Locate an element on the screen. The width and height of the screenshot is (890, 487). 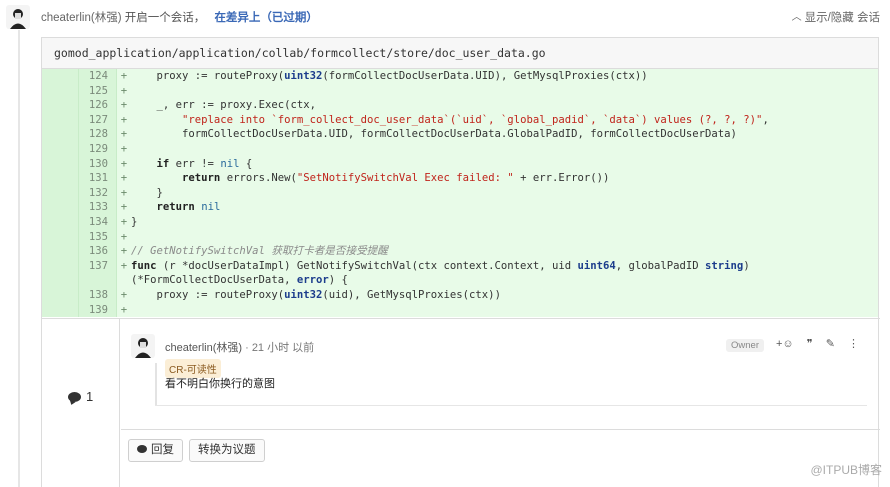
comment-time: · 21 小时 以前 is located at coordinates (280, 348).